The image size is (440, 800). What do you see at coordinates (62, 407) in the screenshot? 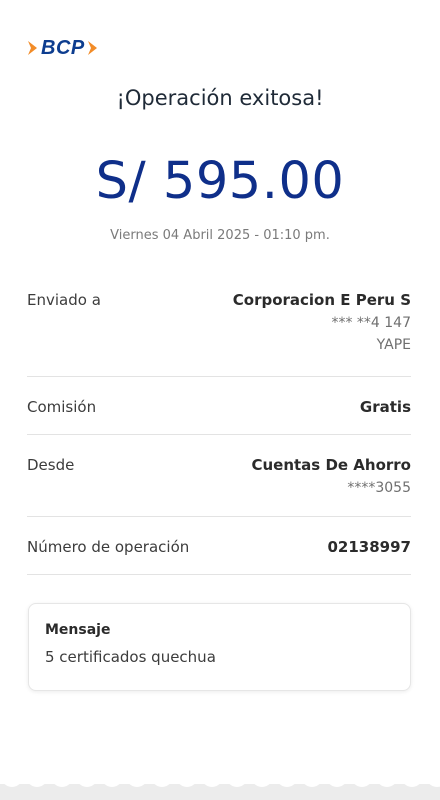
I see `detail-label: Comisión` at bounding box center [62, 407].